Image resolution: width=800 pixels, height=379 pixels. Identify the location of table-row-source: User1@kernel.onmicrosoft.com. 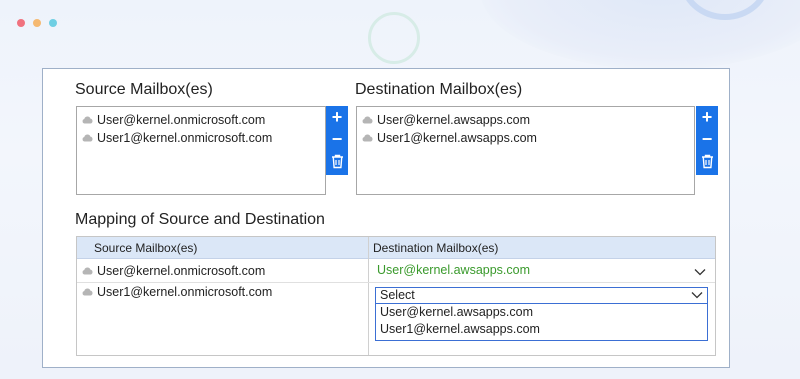
(177, 292).